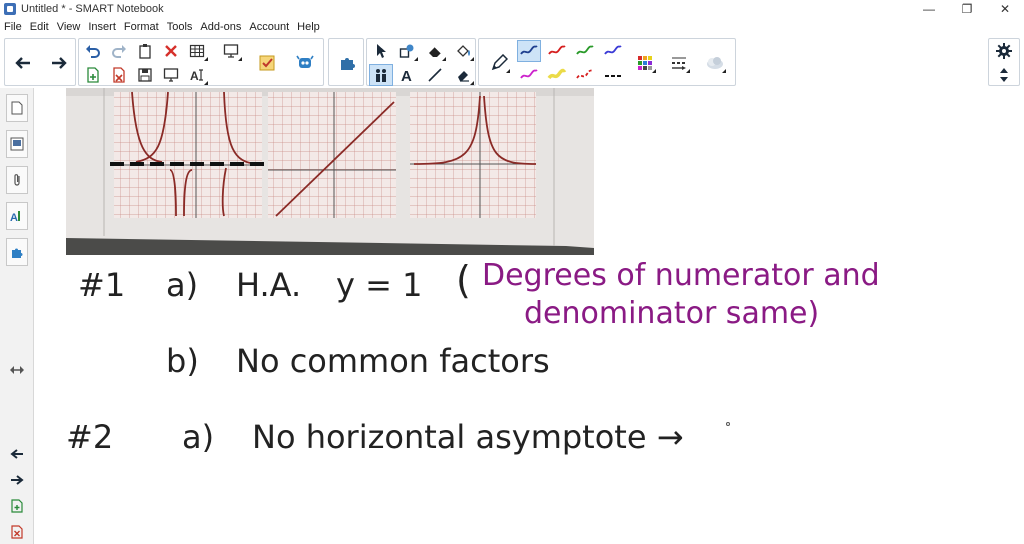 The height and width of the screenshot is (544, 1024). I want to click on edit-group: A, so click(201, 62).